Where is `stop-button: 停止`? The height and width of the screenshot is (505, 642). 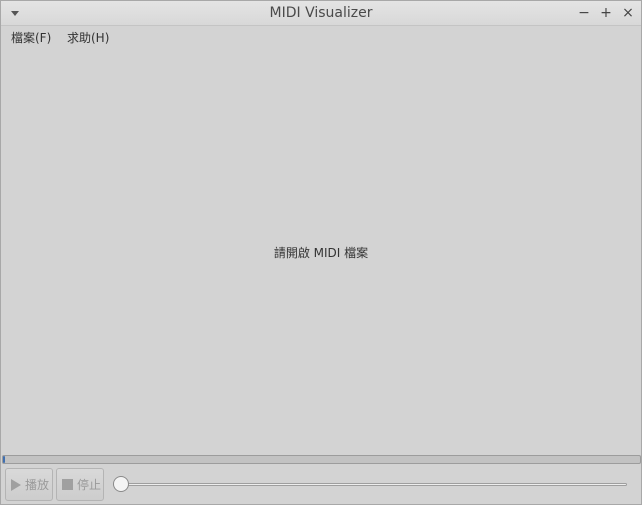 stop-button: 停止 is located at coordinates (80, 484).